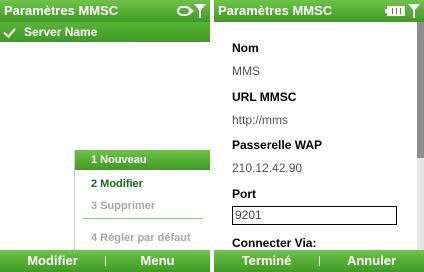  What do you see at coordinates (277, 145) in the screenshot?
I see `label-passerelle-wap: Passerelle WAP` at bounding box center [277, 145].